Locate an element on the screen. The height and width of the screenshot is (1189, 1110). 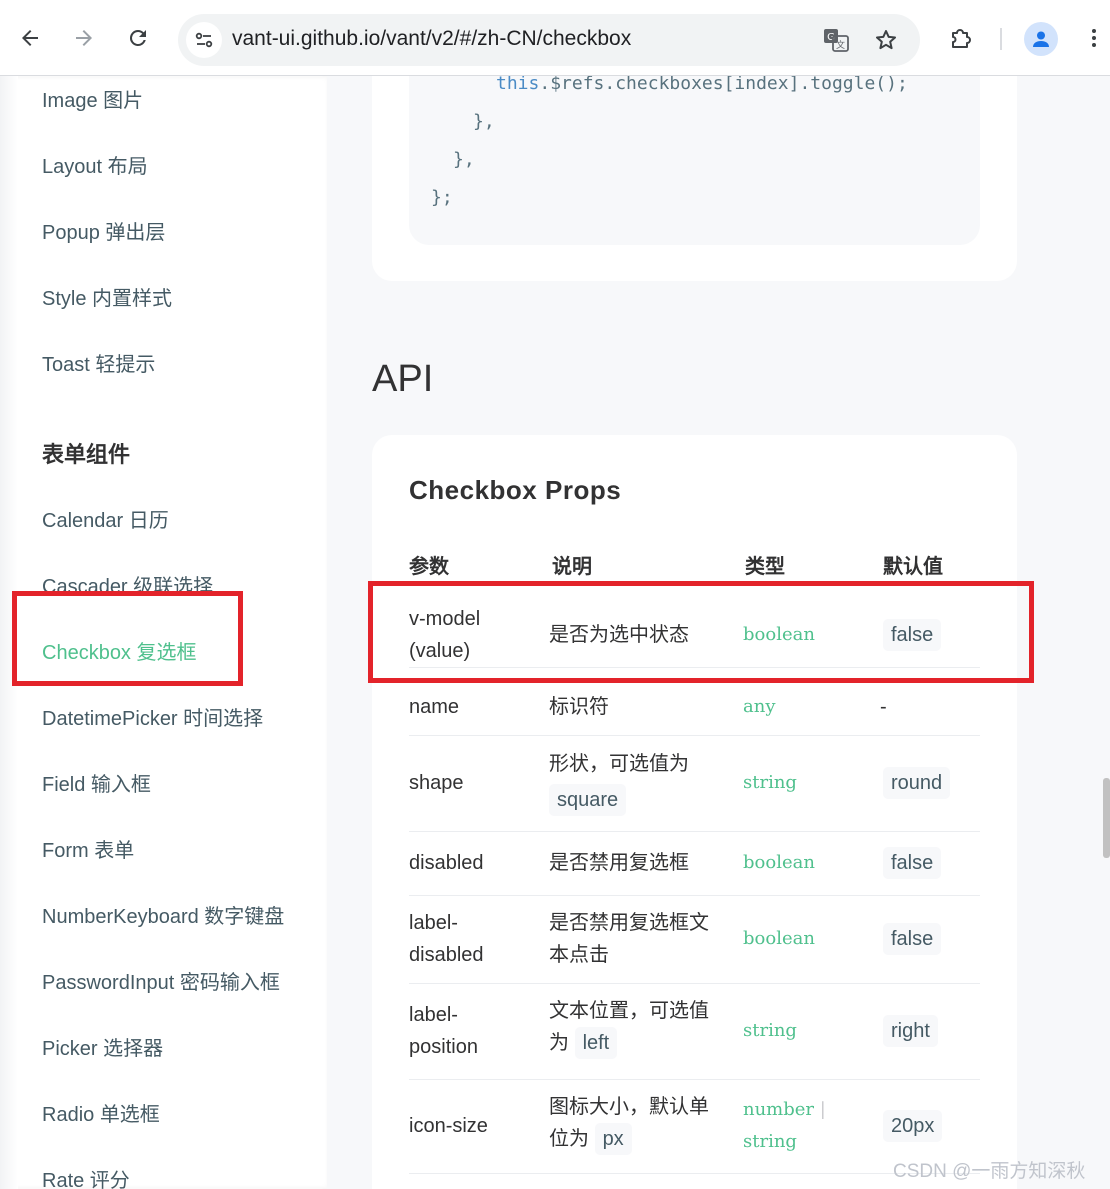
sidebar-item-passwordinput: PasswordInput 密码输入框 is located at coordinates (161, 980).